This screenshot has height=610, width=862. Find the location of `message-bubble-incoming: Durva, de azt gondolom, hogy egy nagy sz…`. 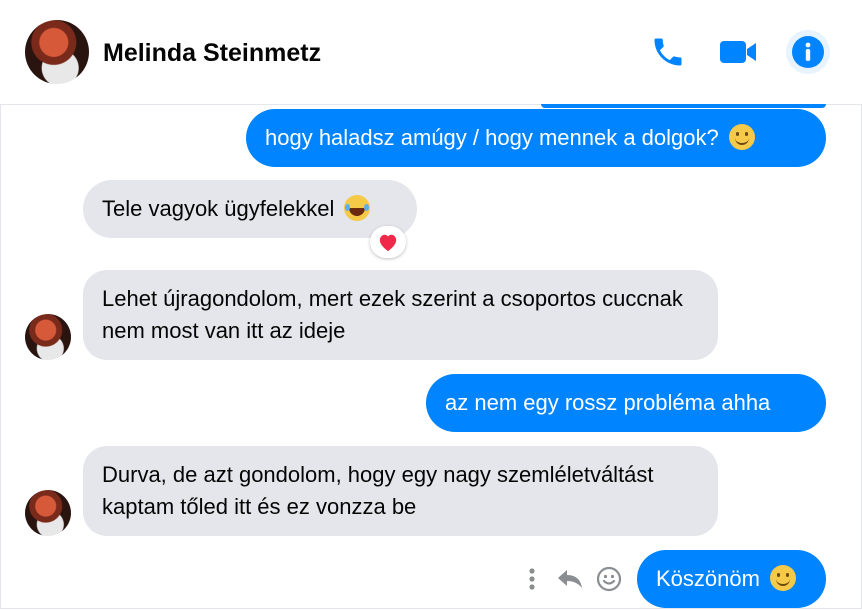

message-bubble-incoming: Durva, de azt gondolom, hogy egy nagy sz… is located at coordinates (400, 491).